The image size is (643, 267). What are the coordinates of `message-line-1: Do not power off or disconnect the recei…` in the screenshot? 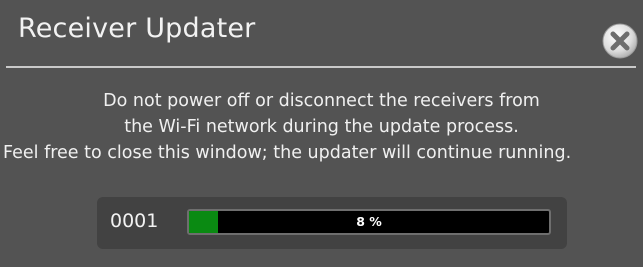 It's located at (321, 101).